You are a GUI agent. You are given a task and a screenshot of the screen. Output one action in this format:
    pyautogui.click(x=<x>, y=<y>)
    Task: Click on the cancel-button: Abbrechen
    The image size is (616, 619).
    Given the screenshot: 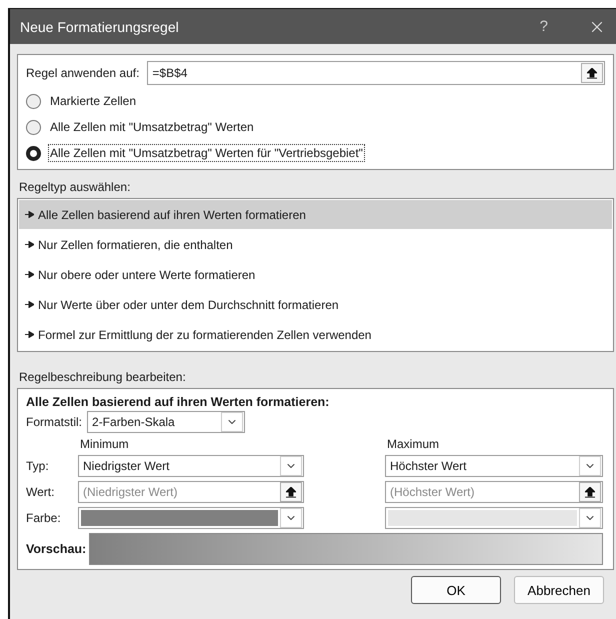 What is the action you would take?
    pyautogui.click(x=559, y=590)
    